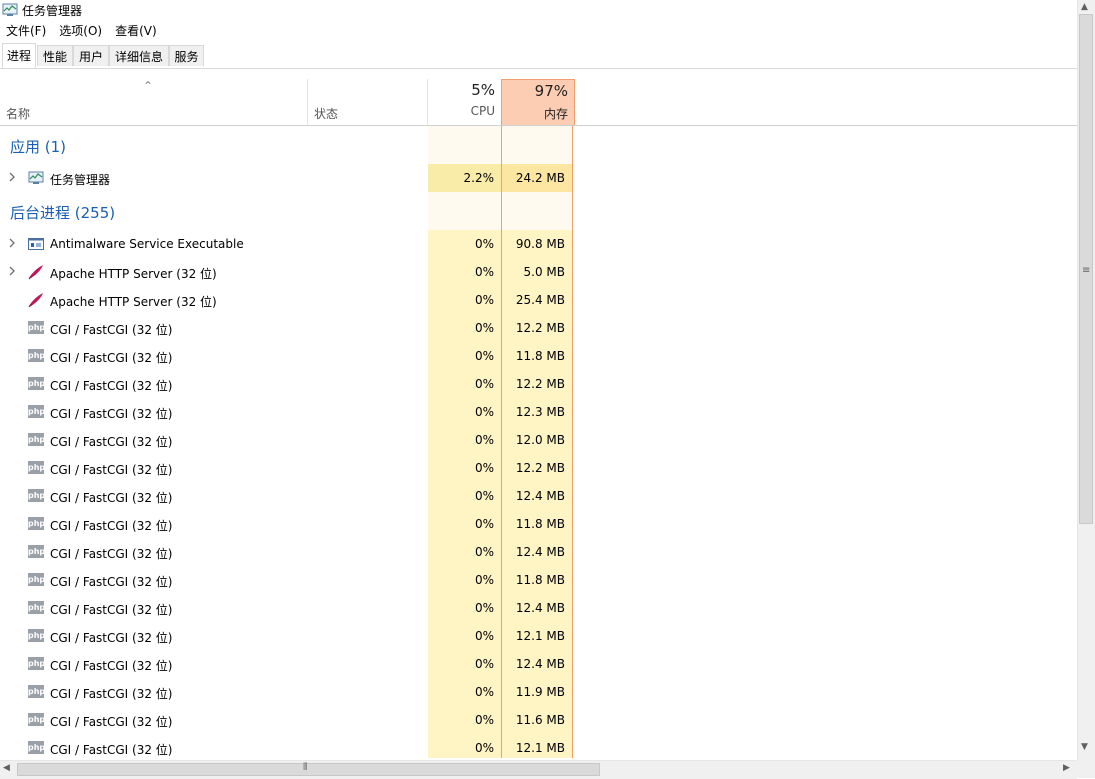  What do you see at coordinates (307, 102) in the screenshot?
I see `column-divider` at bounding box center [307, 102].